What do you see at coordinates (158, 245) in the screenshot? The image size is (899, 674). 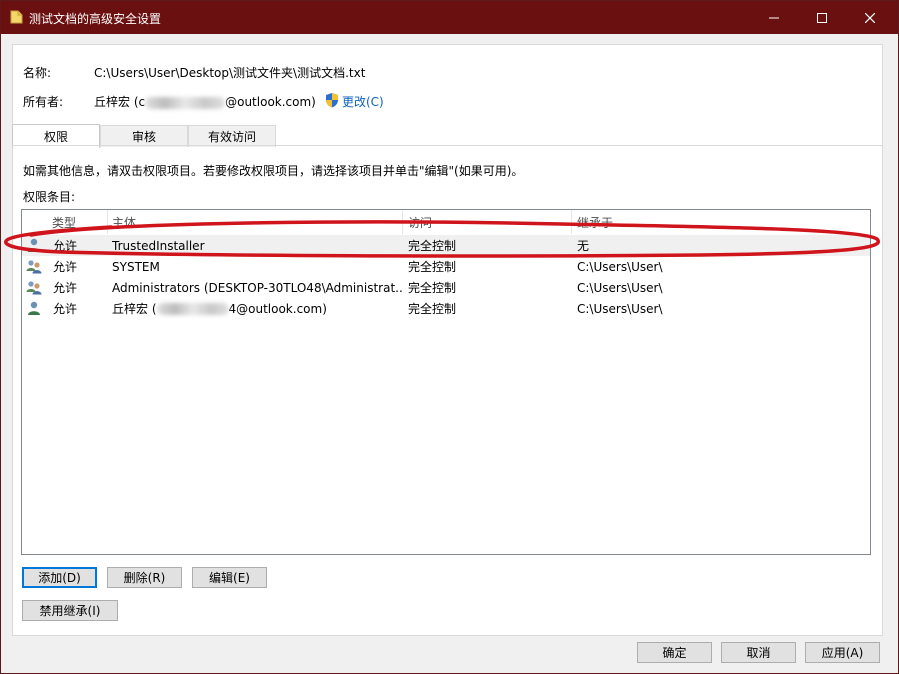 I see `entry-principal: TrustedInstaller` at bounding box center [158, 245].